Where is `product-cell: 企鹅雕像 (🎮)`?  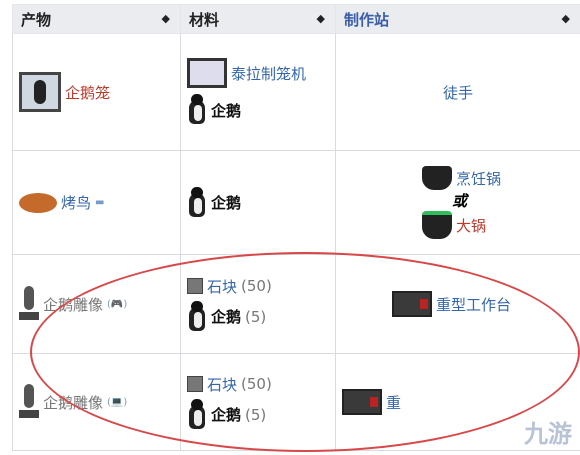
product-cell: 企鹅雕像 (🎮) is located at coordinates (96, 304).